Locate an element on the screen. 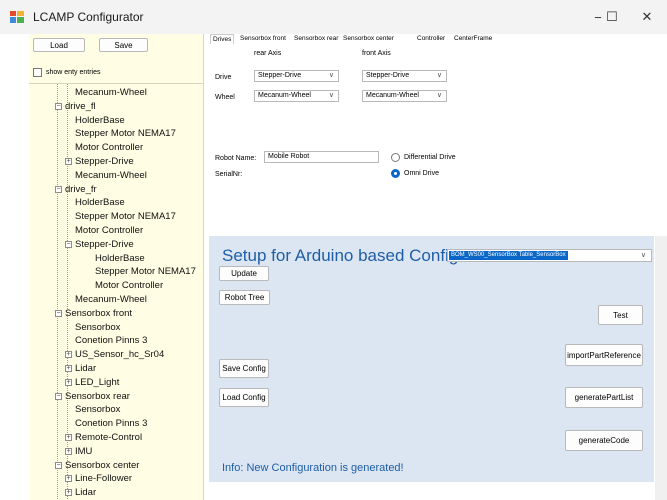 This screenshot has height=500, width=667. setup-title: Setup for Arduino based Configu is located at coordinates (345, 255).